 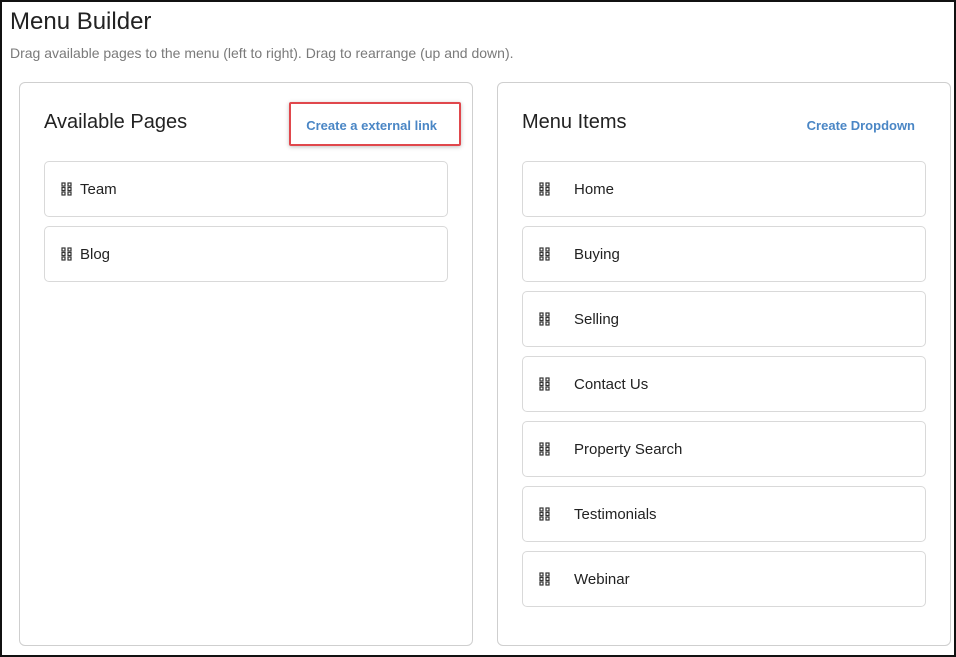 I want to click on menu-item: Testimonials, so click(x=724, y=514).